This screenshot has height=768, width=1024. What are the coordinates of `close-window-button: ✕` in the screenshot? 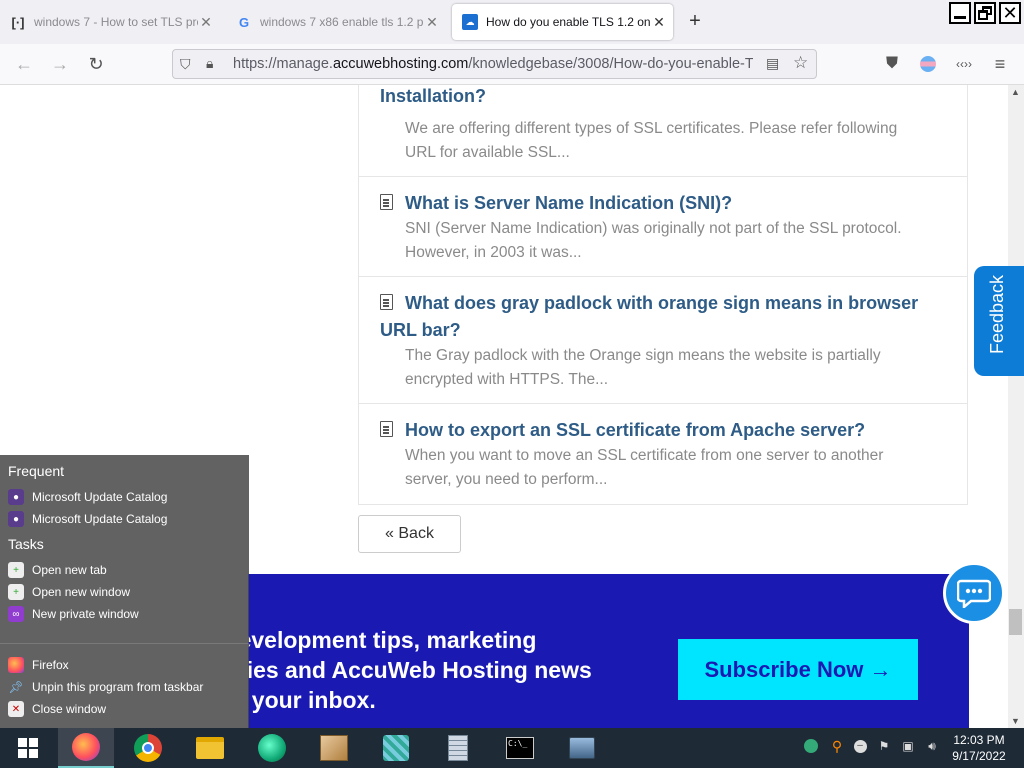 It's located at (1010, 13).